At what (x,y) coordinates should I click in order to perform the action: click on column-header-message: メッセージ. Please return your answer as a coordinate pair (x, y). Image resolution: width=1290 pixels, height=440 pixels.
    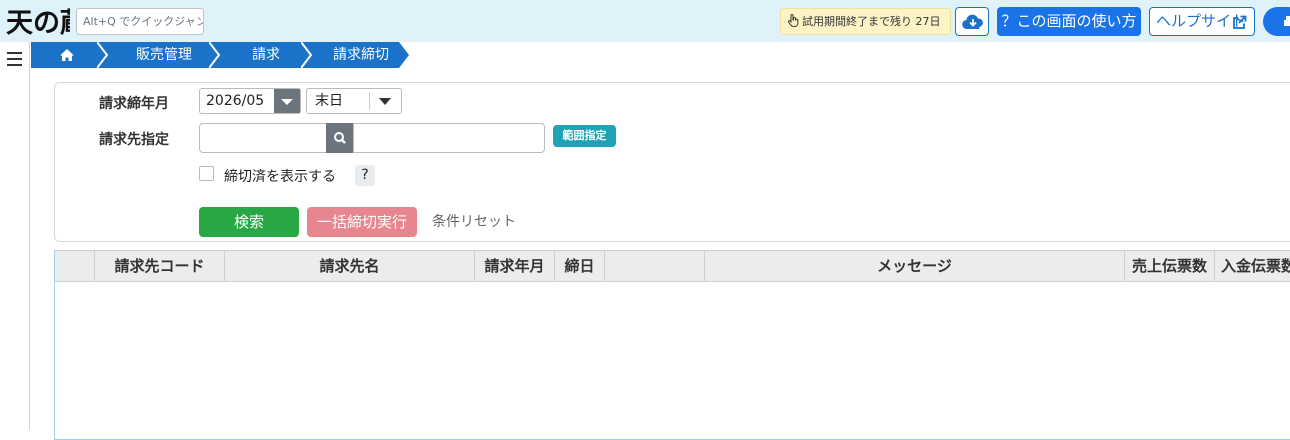
    Looking at the image, I should click on (915, 266).